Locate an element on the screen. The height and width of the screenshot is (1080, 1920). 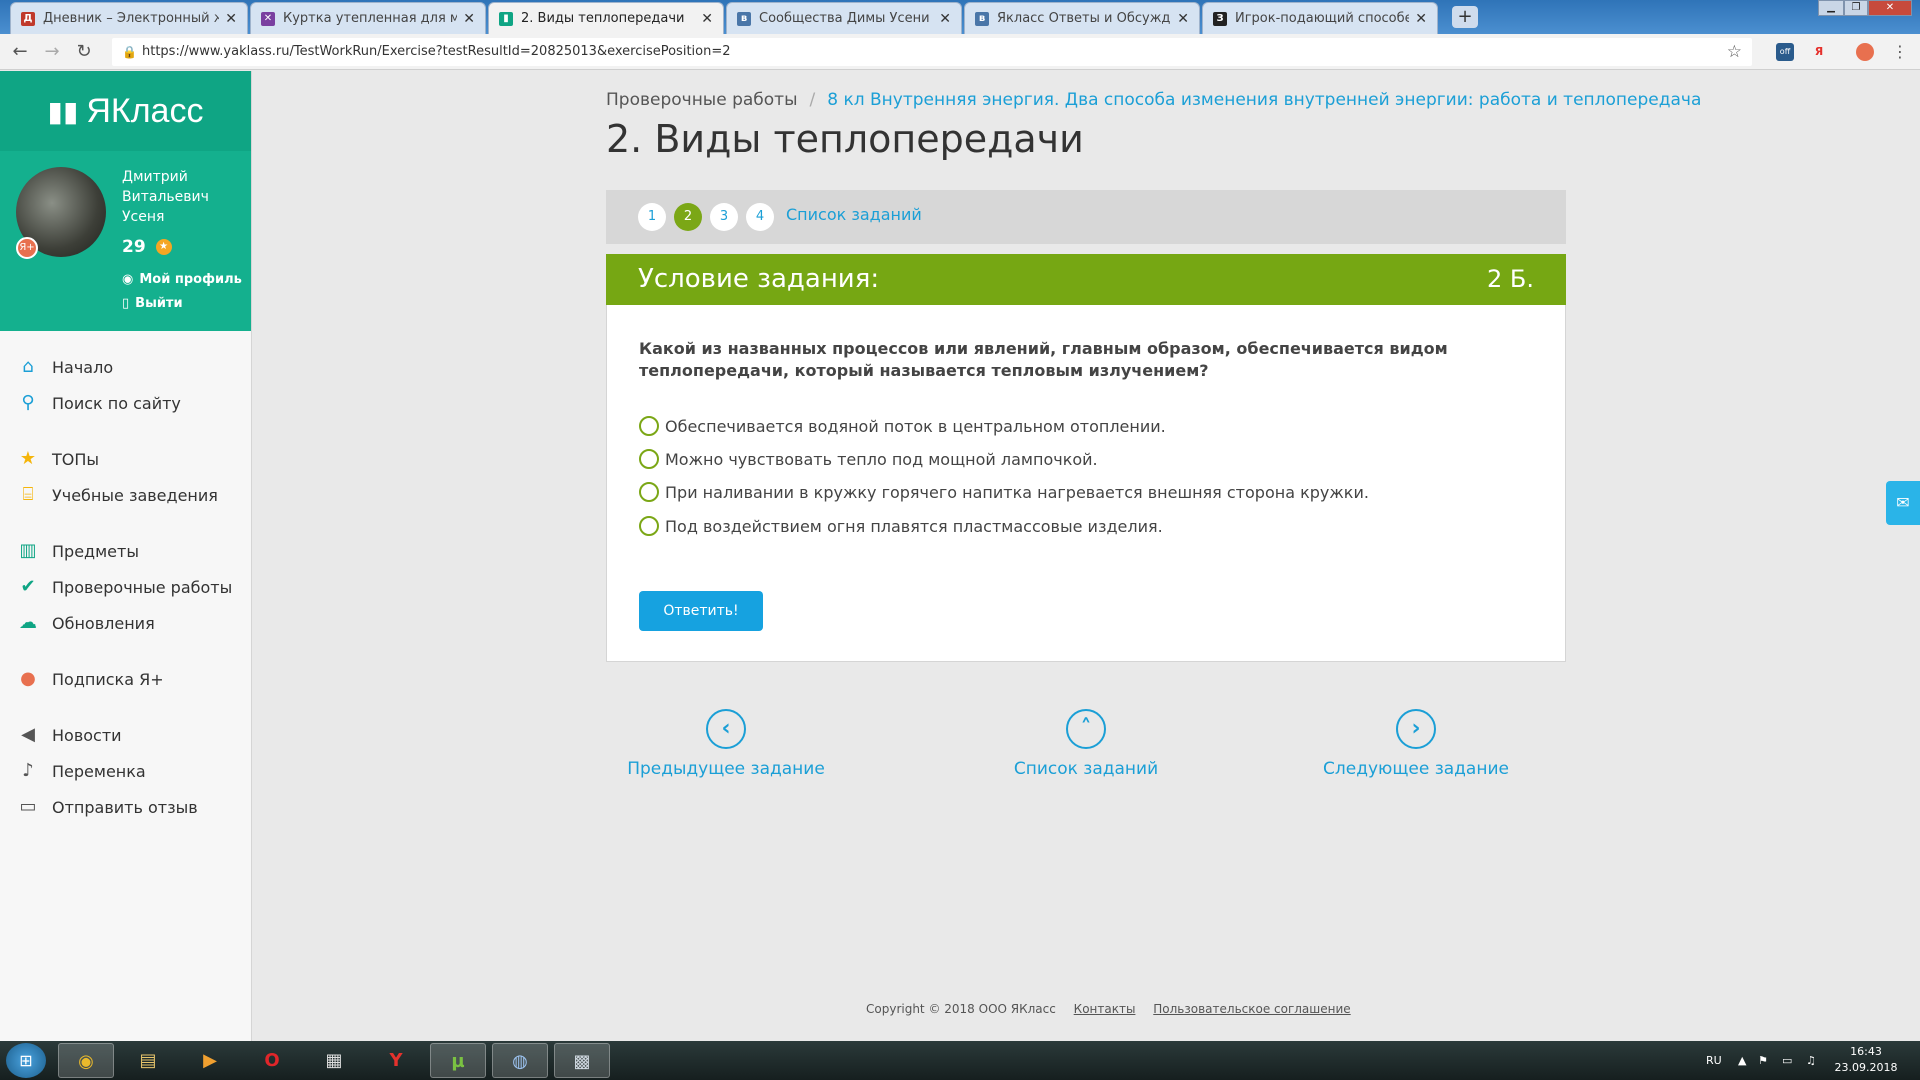
step-4: 4 is located at coordinates (760, 217).